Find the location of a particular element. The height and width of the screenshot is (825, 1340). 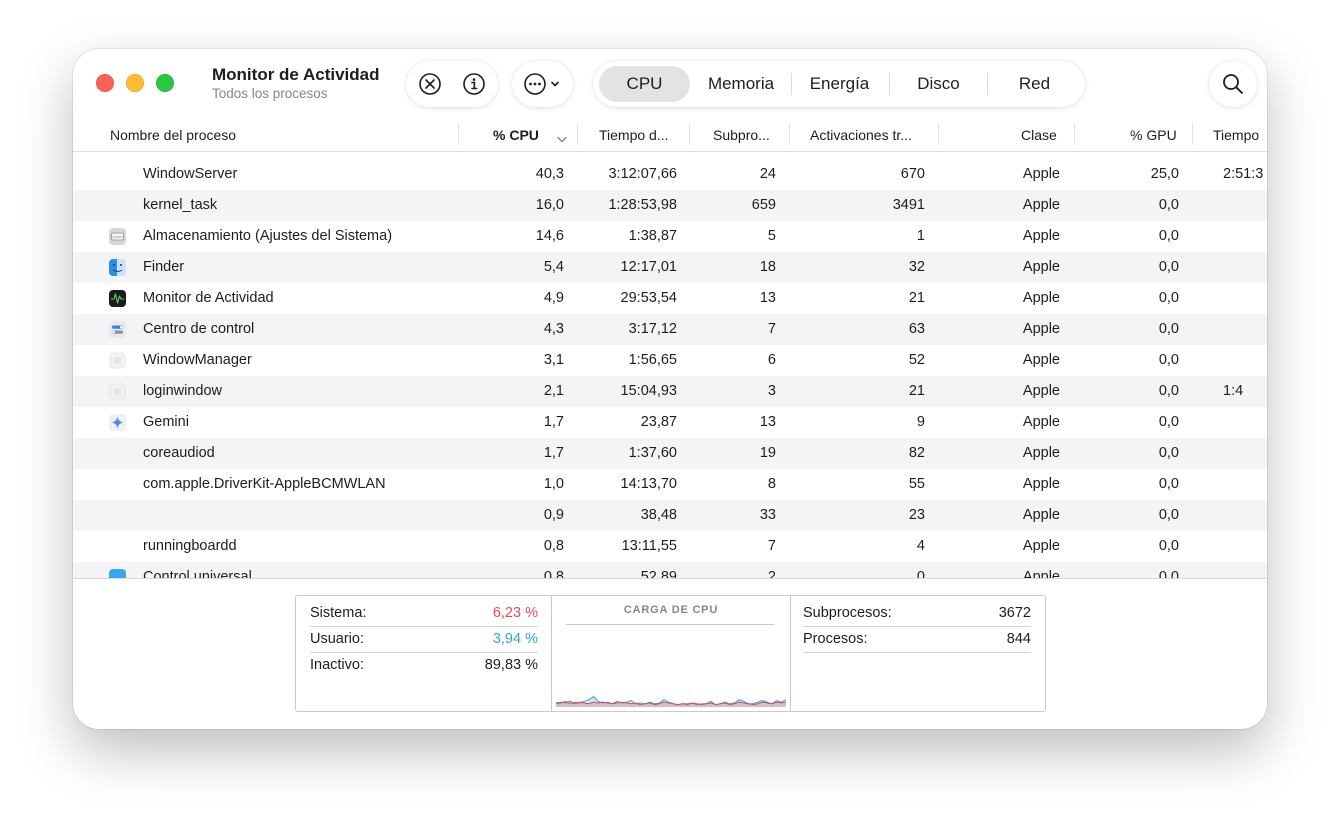

table-row: loginwindow 2,1 15:04,93 3 21 Apple 0,0 1:4 is located at coordinates (670, 391).